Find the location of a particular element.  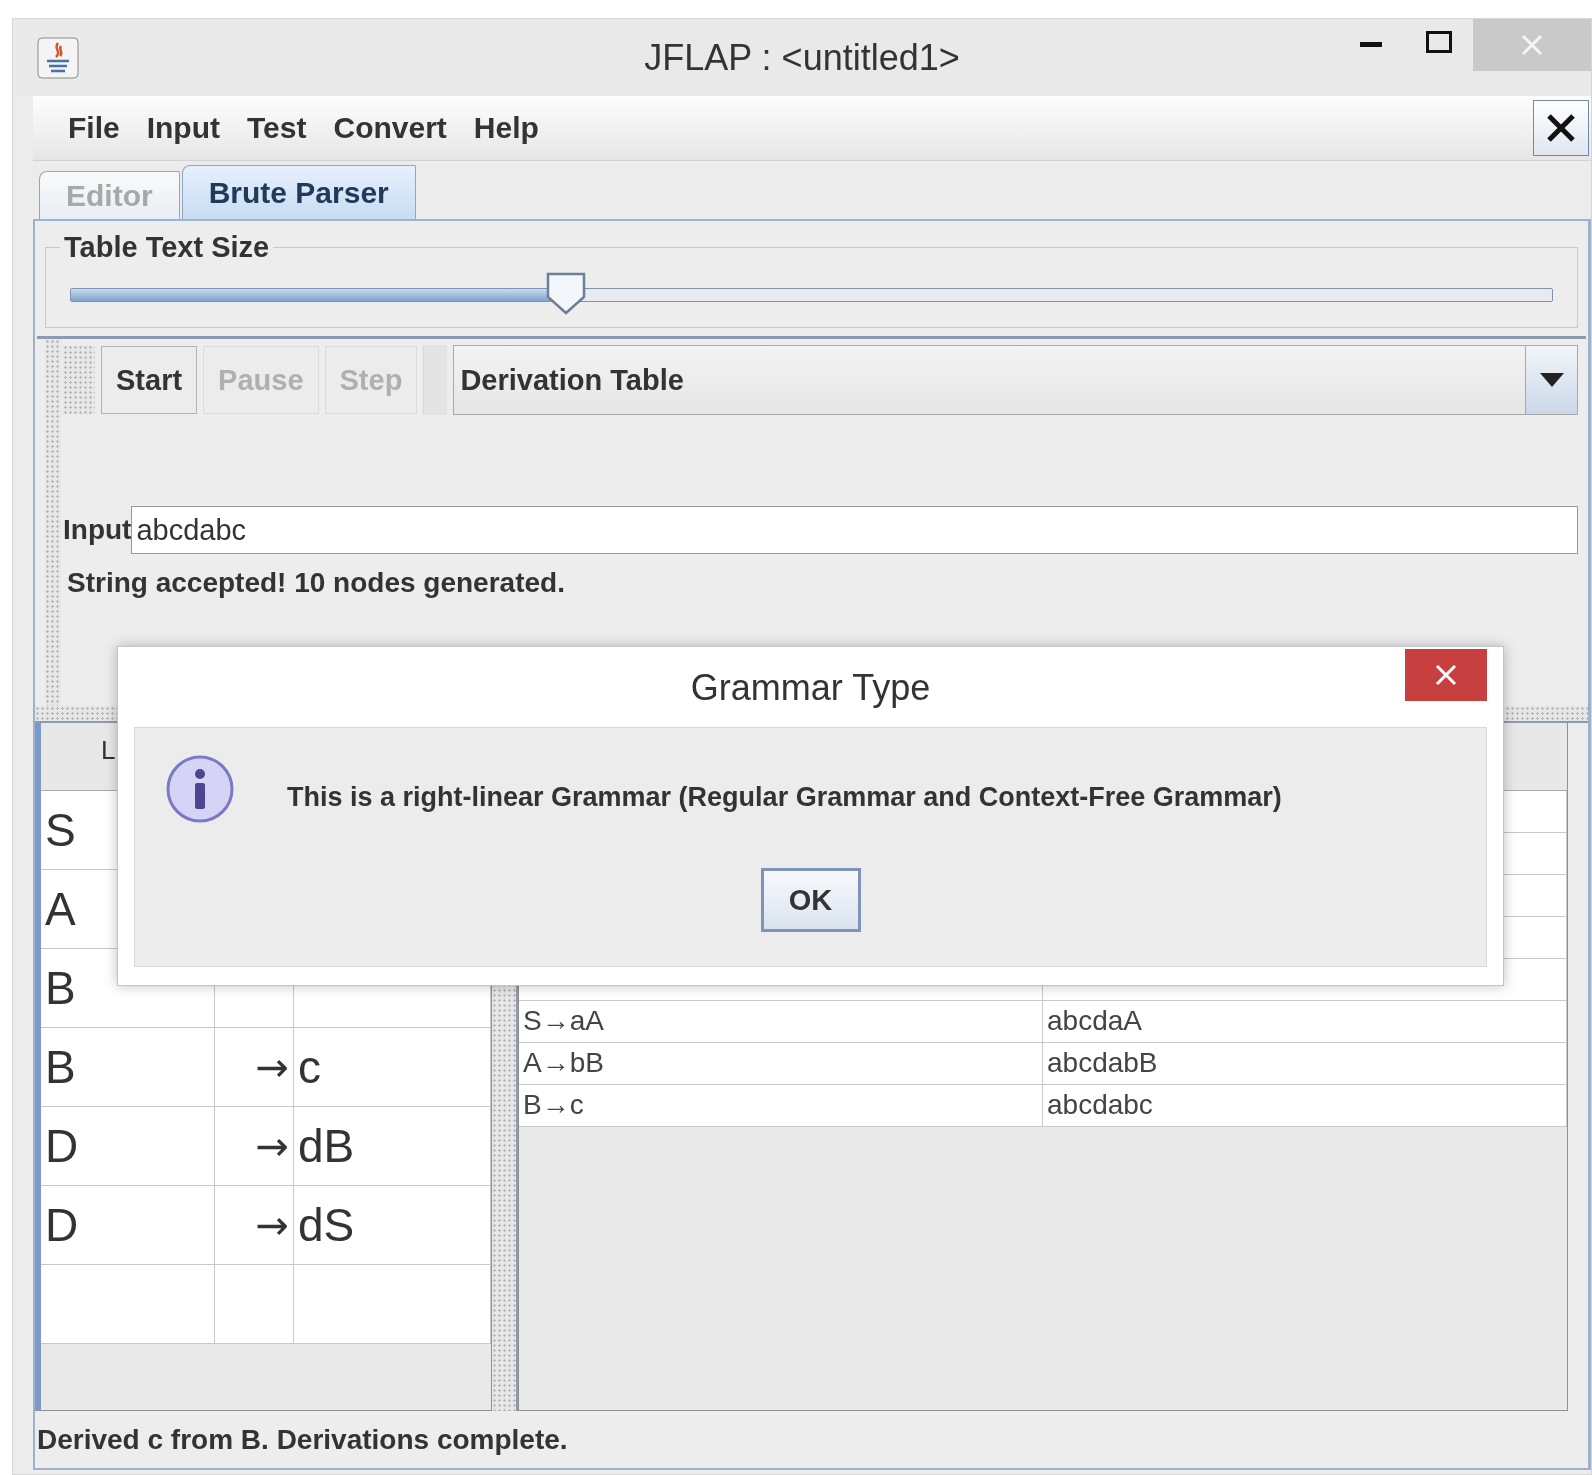

input-label: Input is located at coordinates (97, 530).